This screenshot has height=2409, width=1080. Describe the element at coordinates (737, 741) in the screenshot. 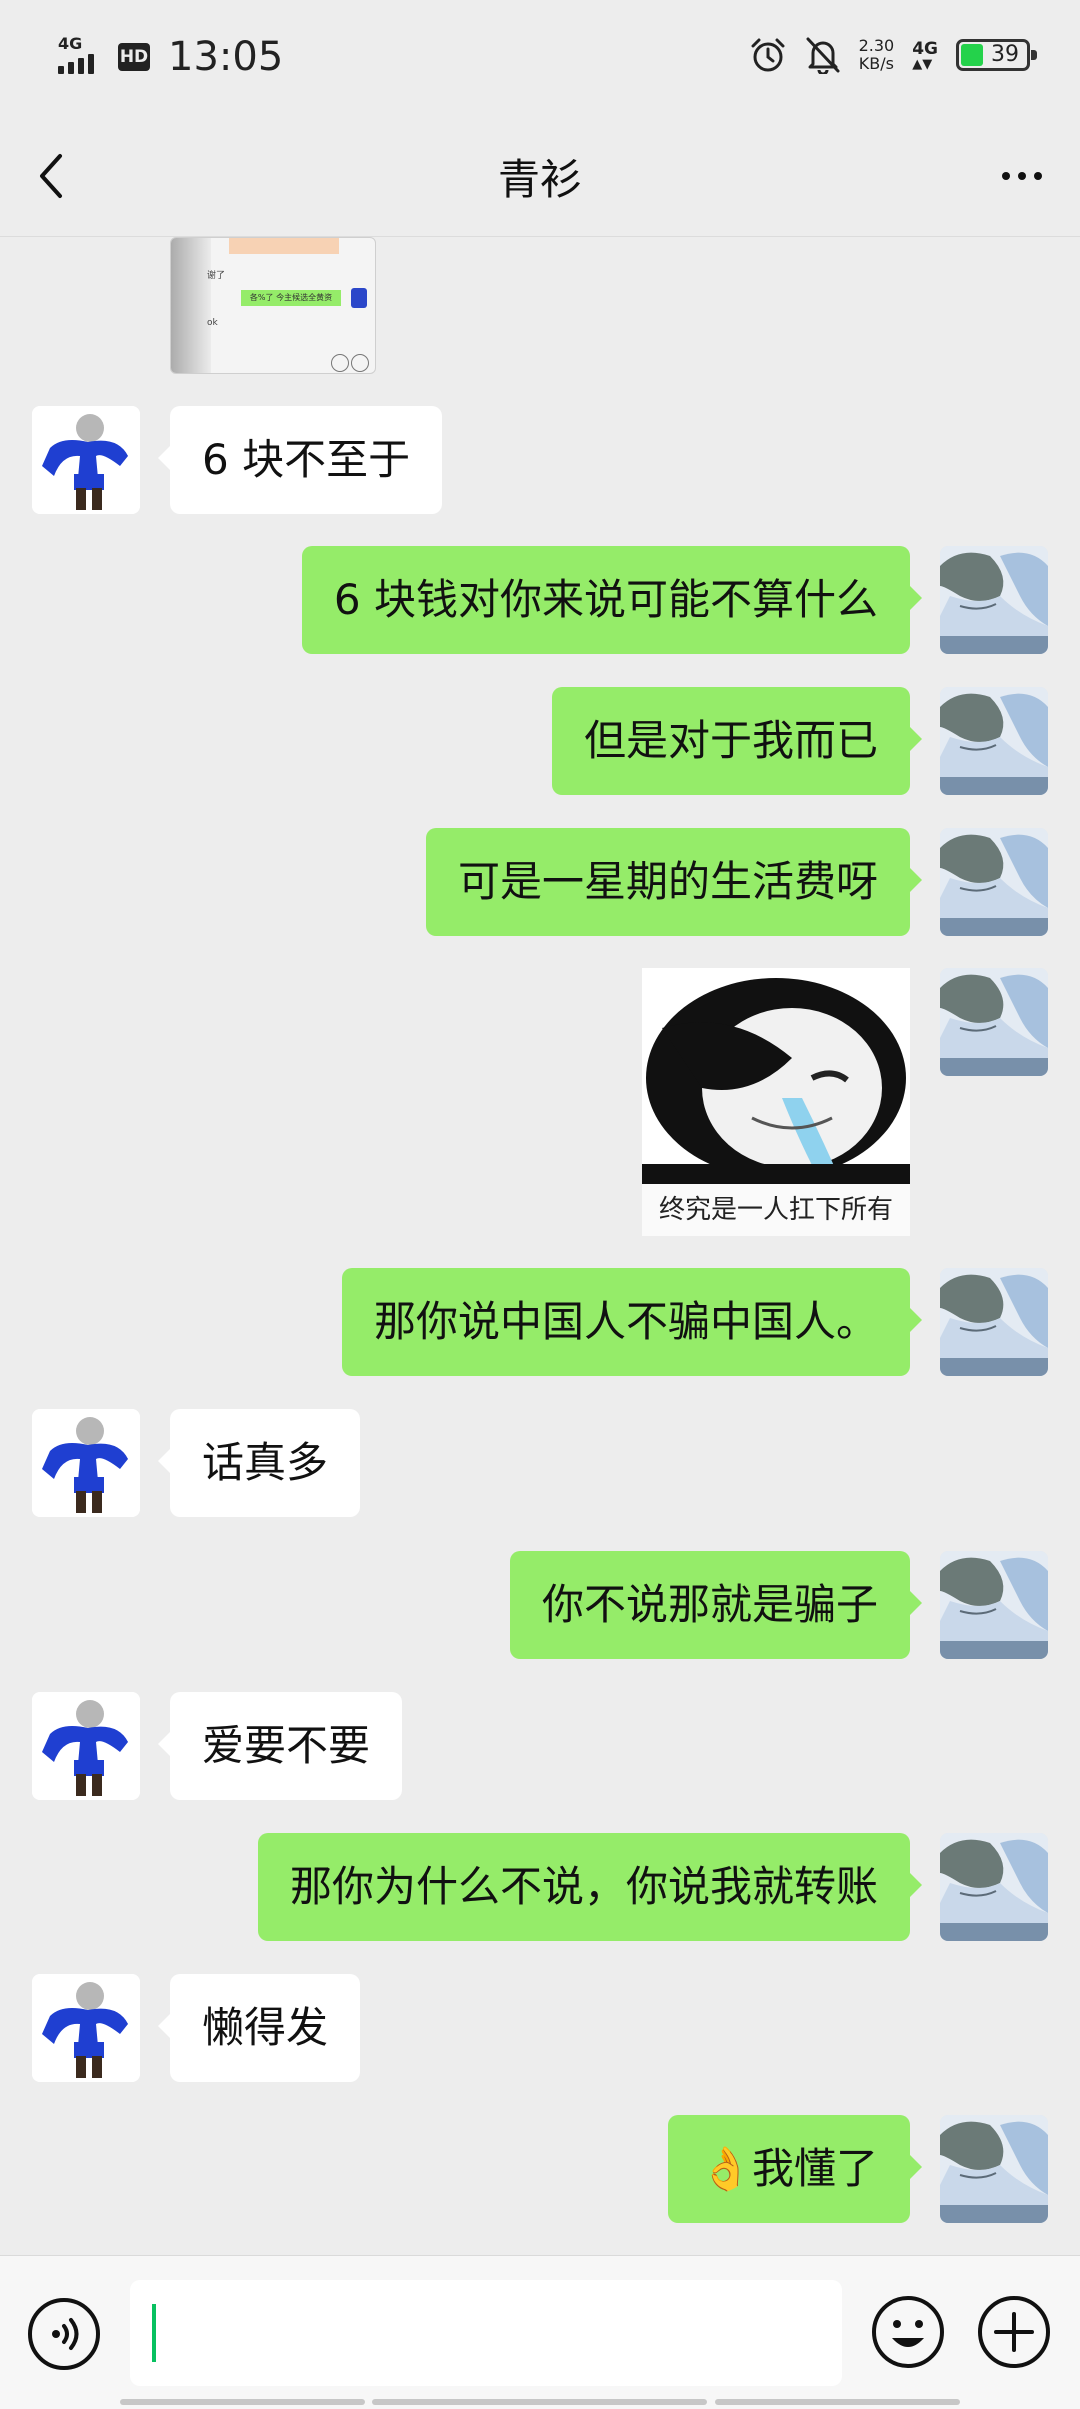

I see `message-bubble-sent: 但是对于我而已` at that location.